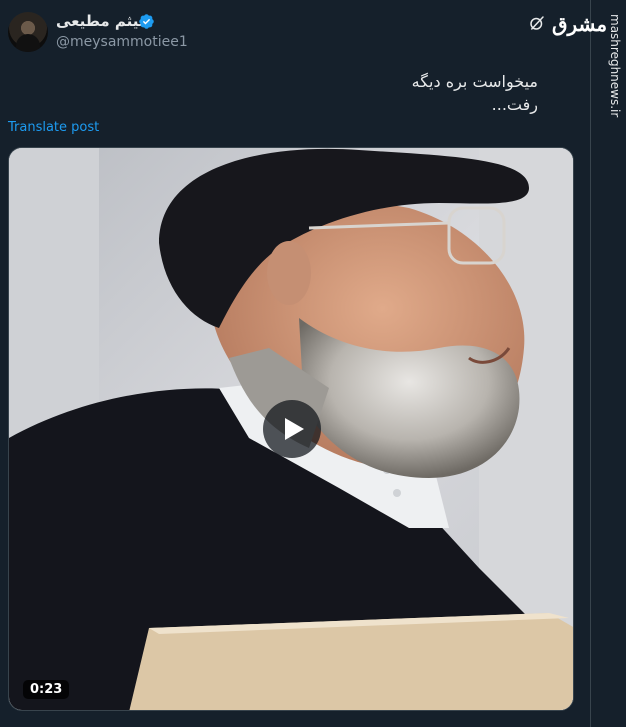 Image resolution: width=626 pixels, height=727 pixels. Describe the element at coordinates (53, 127) in the screenshot. I see `translate-post-link: Translate post` at that location.